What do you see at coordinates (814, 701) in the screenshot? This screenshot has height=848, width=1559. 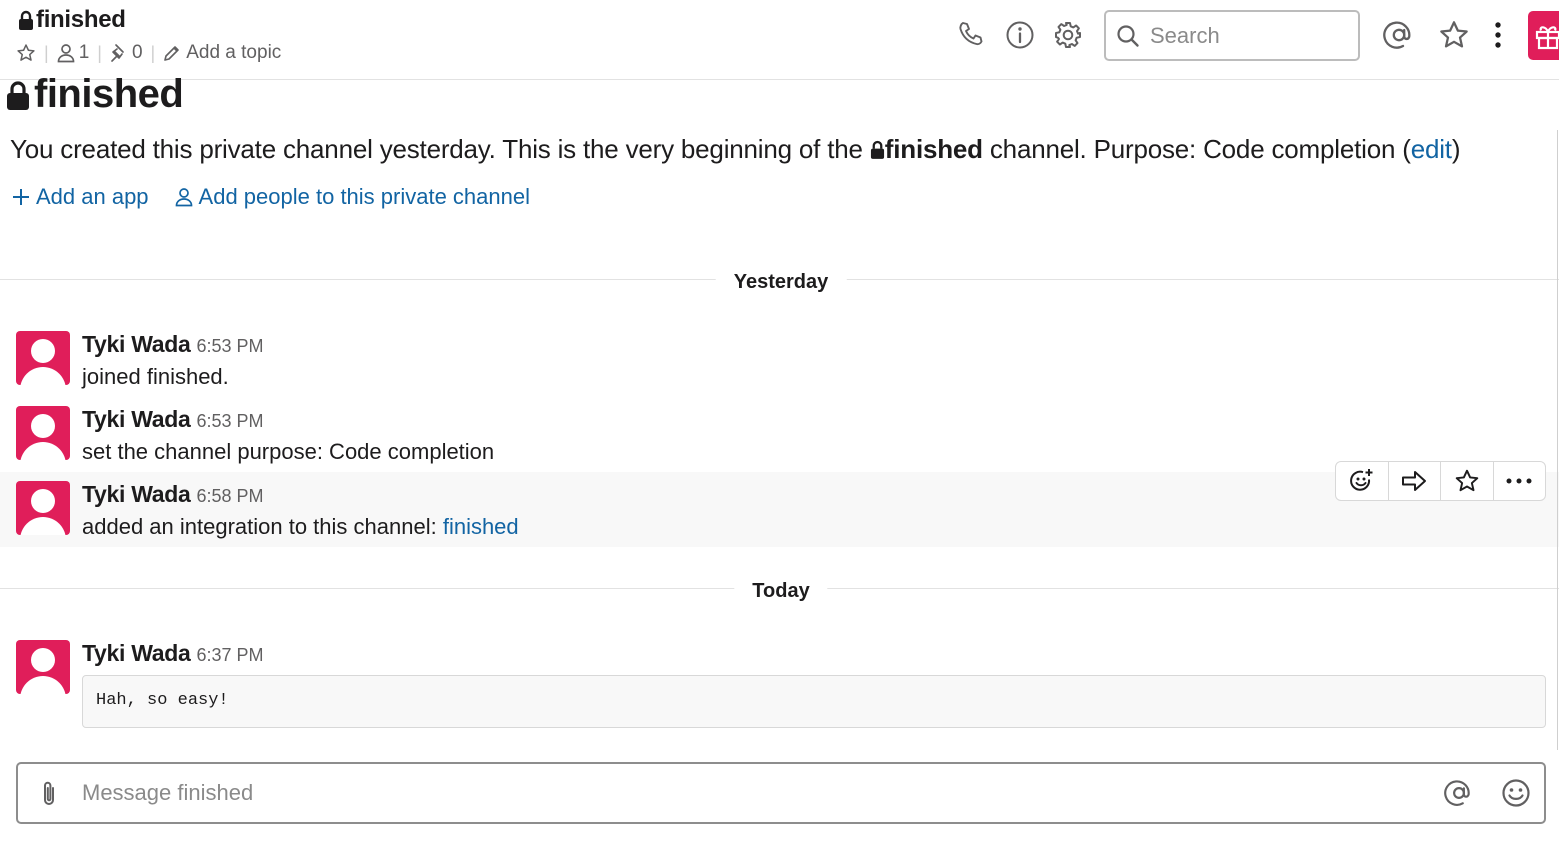 I see `code-block: Hah, so easy!` at bounding box center [814, 701].